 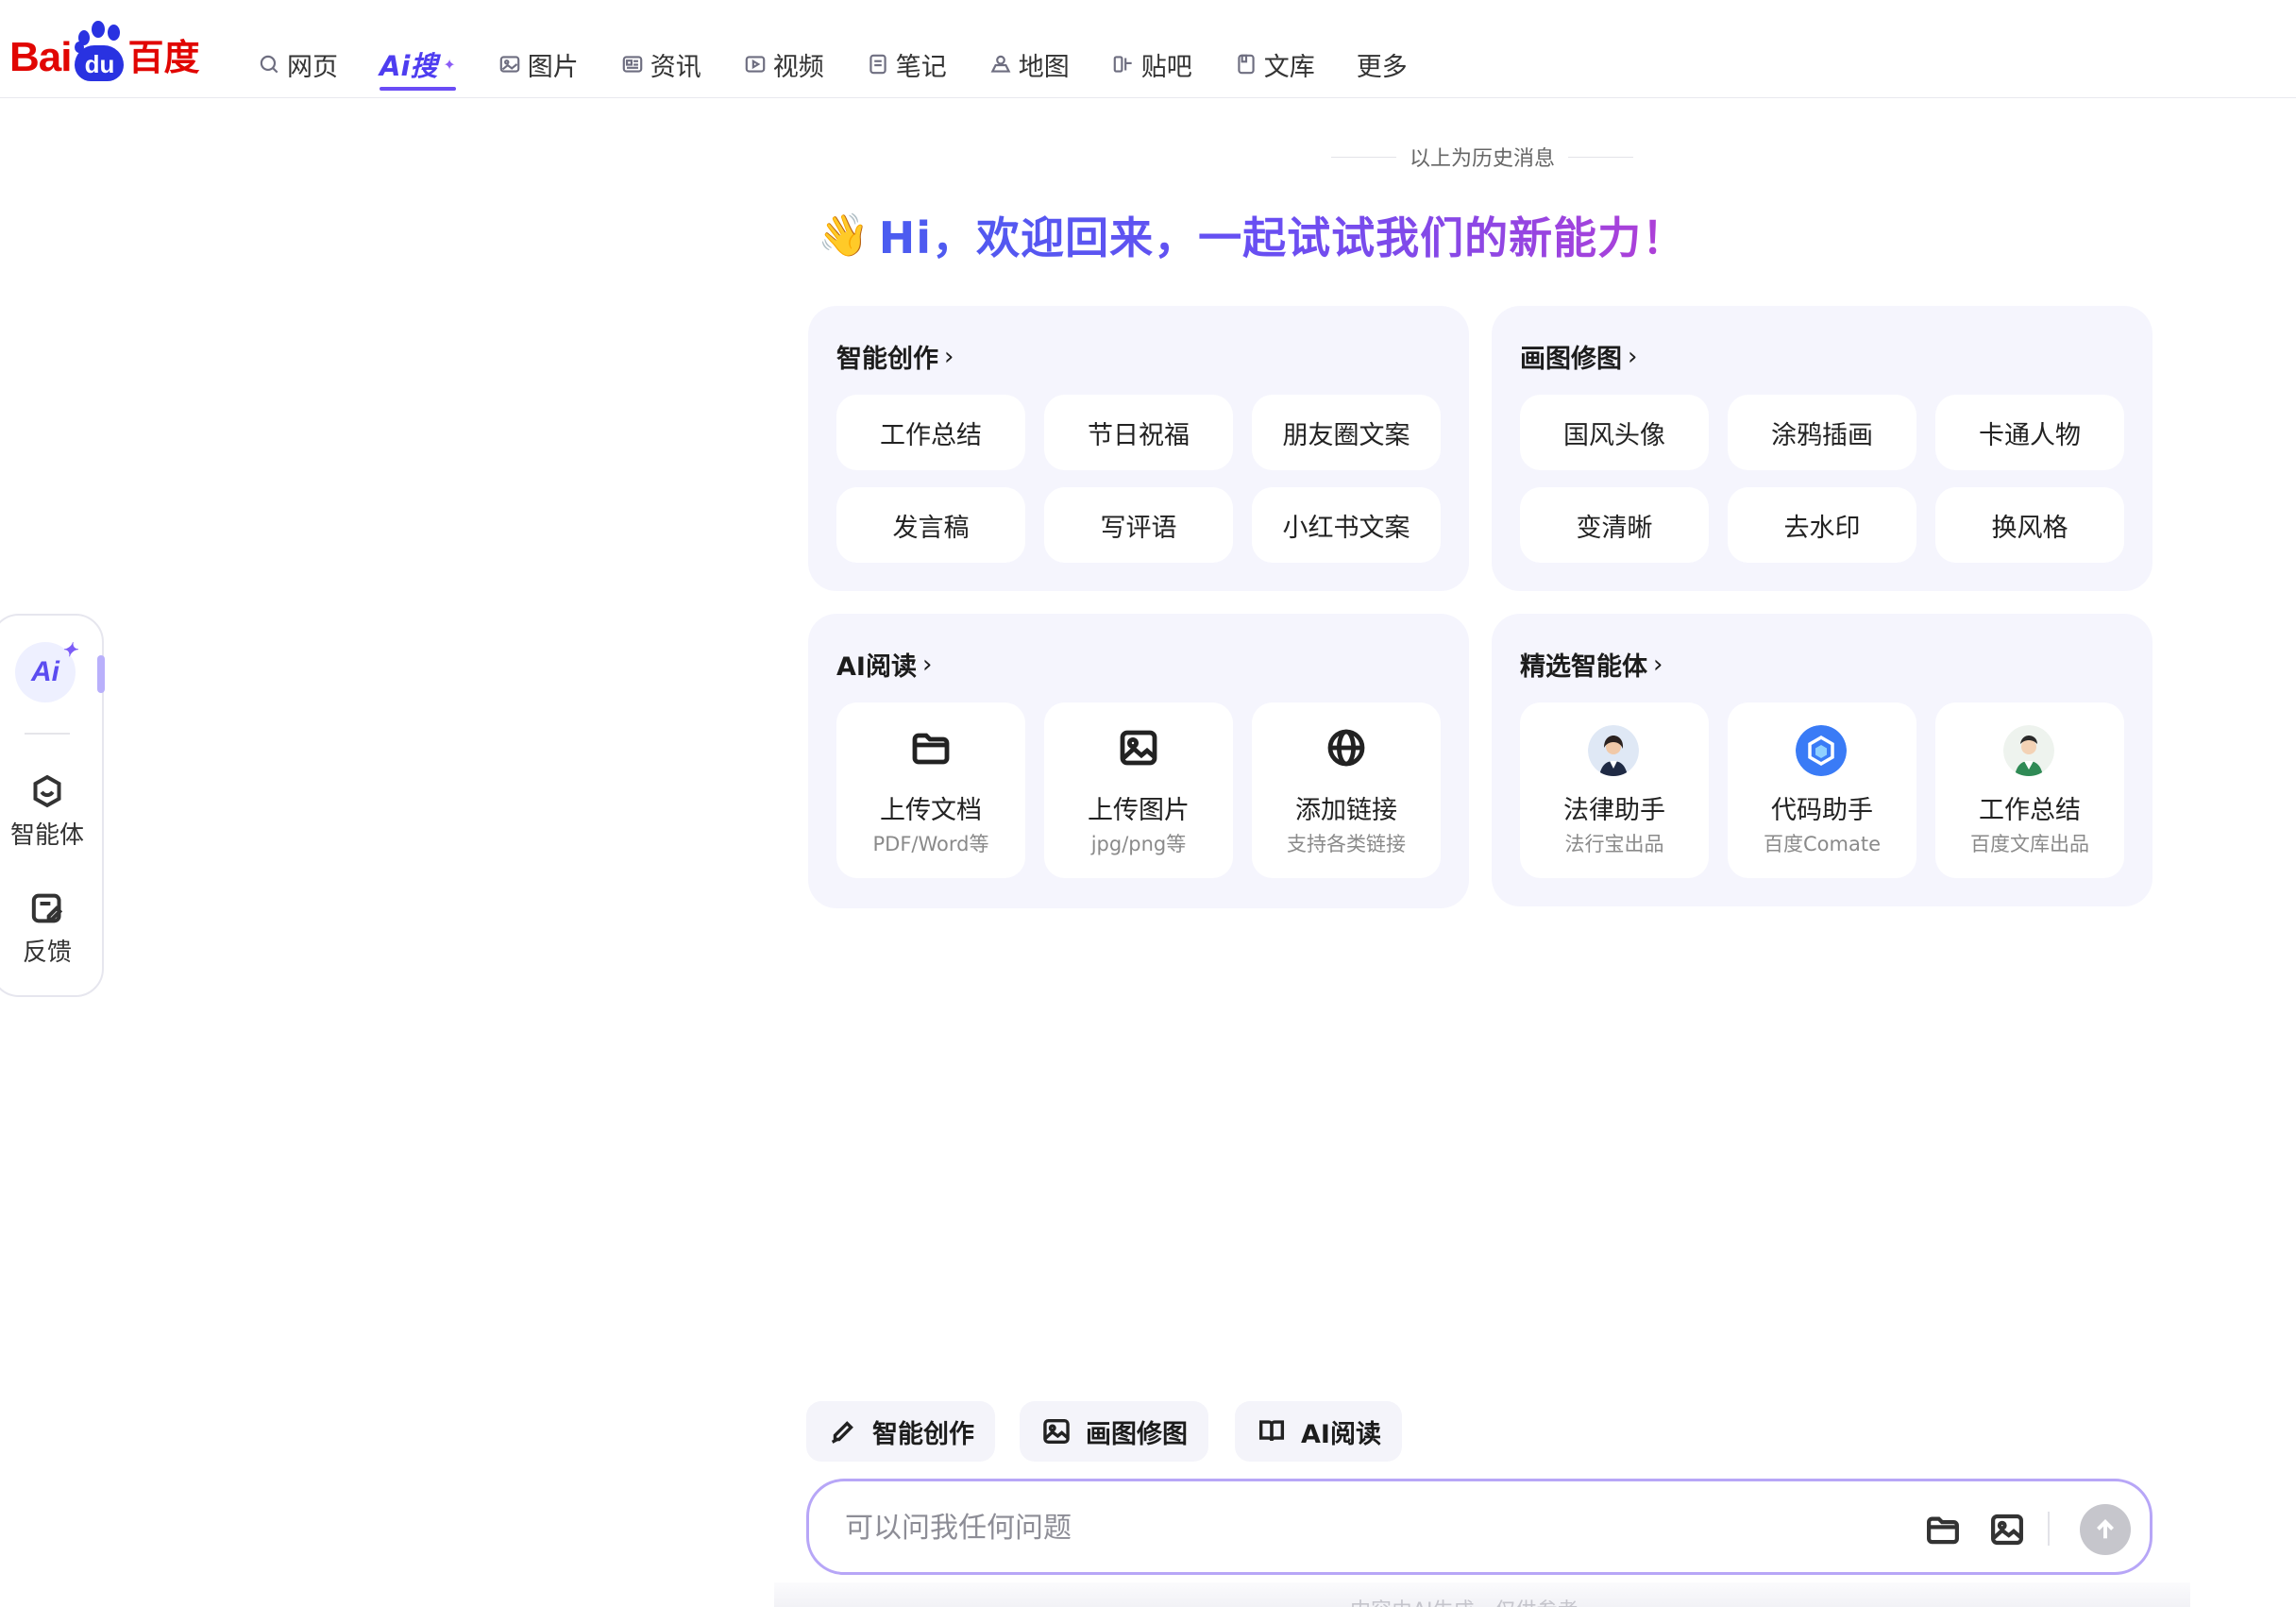 What do you see at coordinates (1822, 790) in the screenshot?
I see `agent-tile-code: 代码助手 百度Comate` at bounding box center [1822, 790].